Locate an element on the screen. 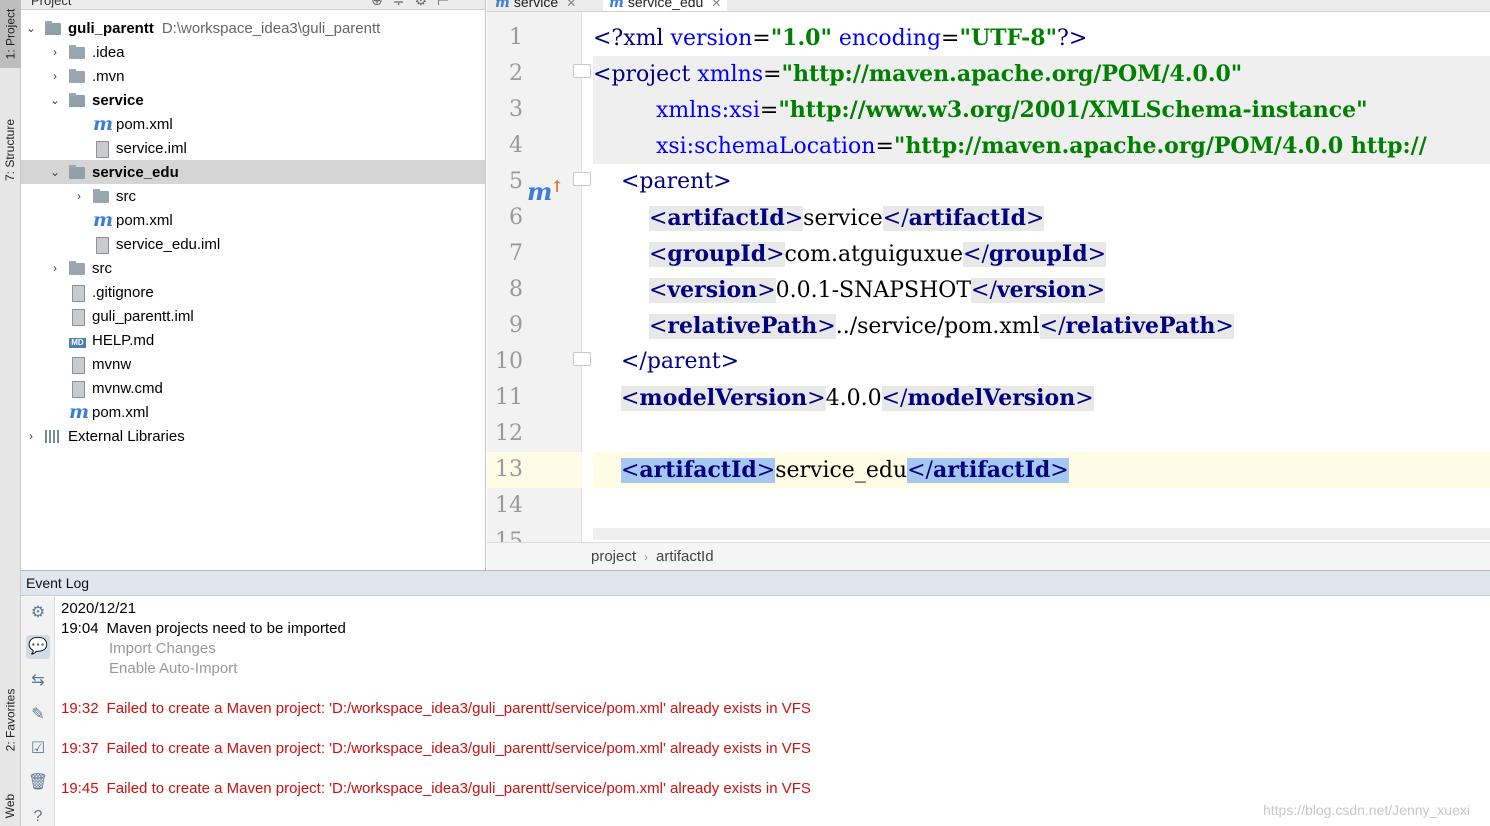 The width and height of the screenshot is (1490, 826). trash-icon: 🗑 is located at coordinates (38, 783).